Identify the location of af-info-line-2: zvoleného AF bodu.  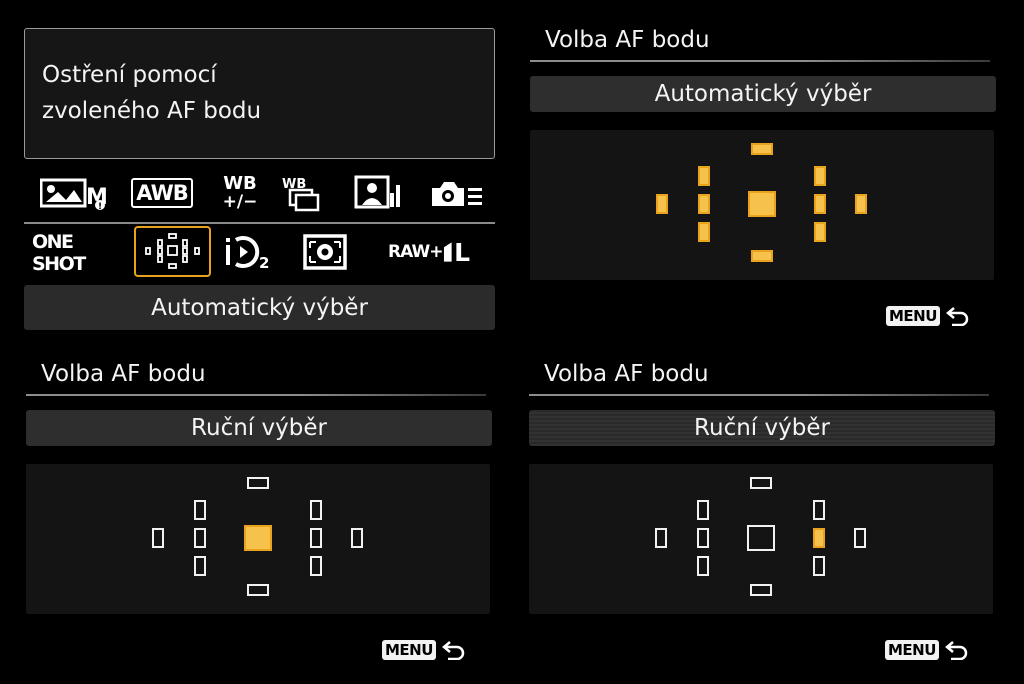
(152, 111).